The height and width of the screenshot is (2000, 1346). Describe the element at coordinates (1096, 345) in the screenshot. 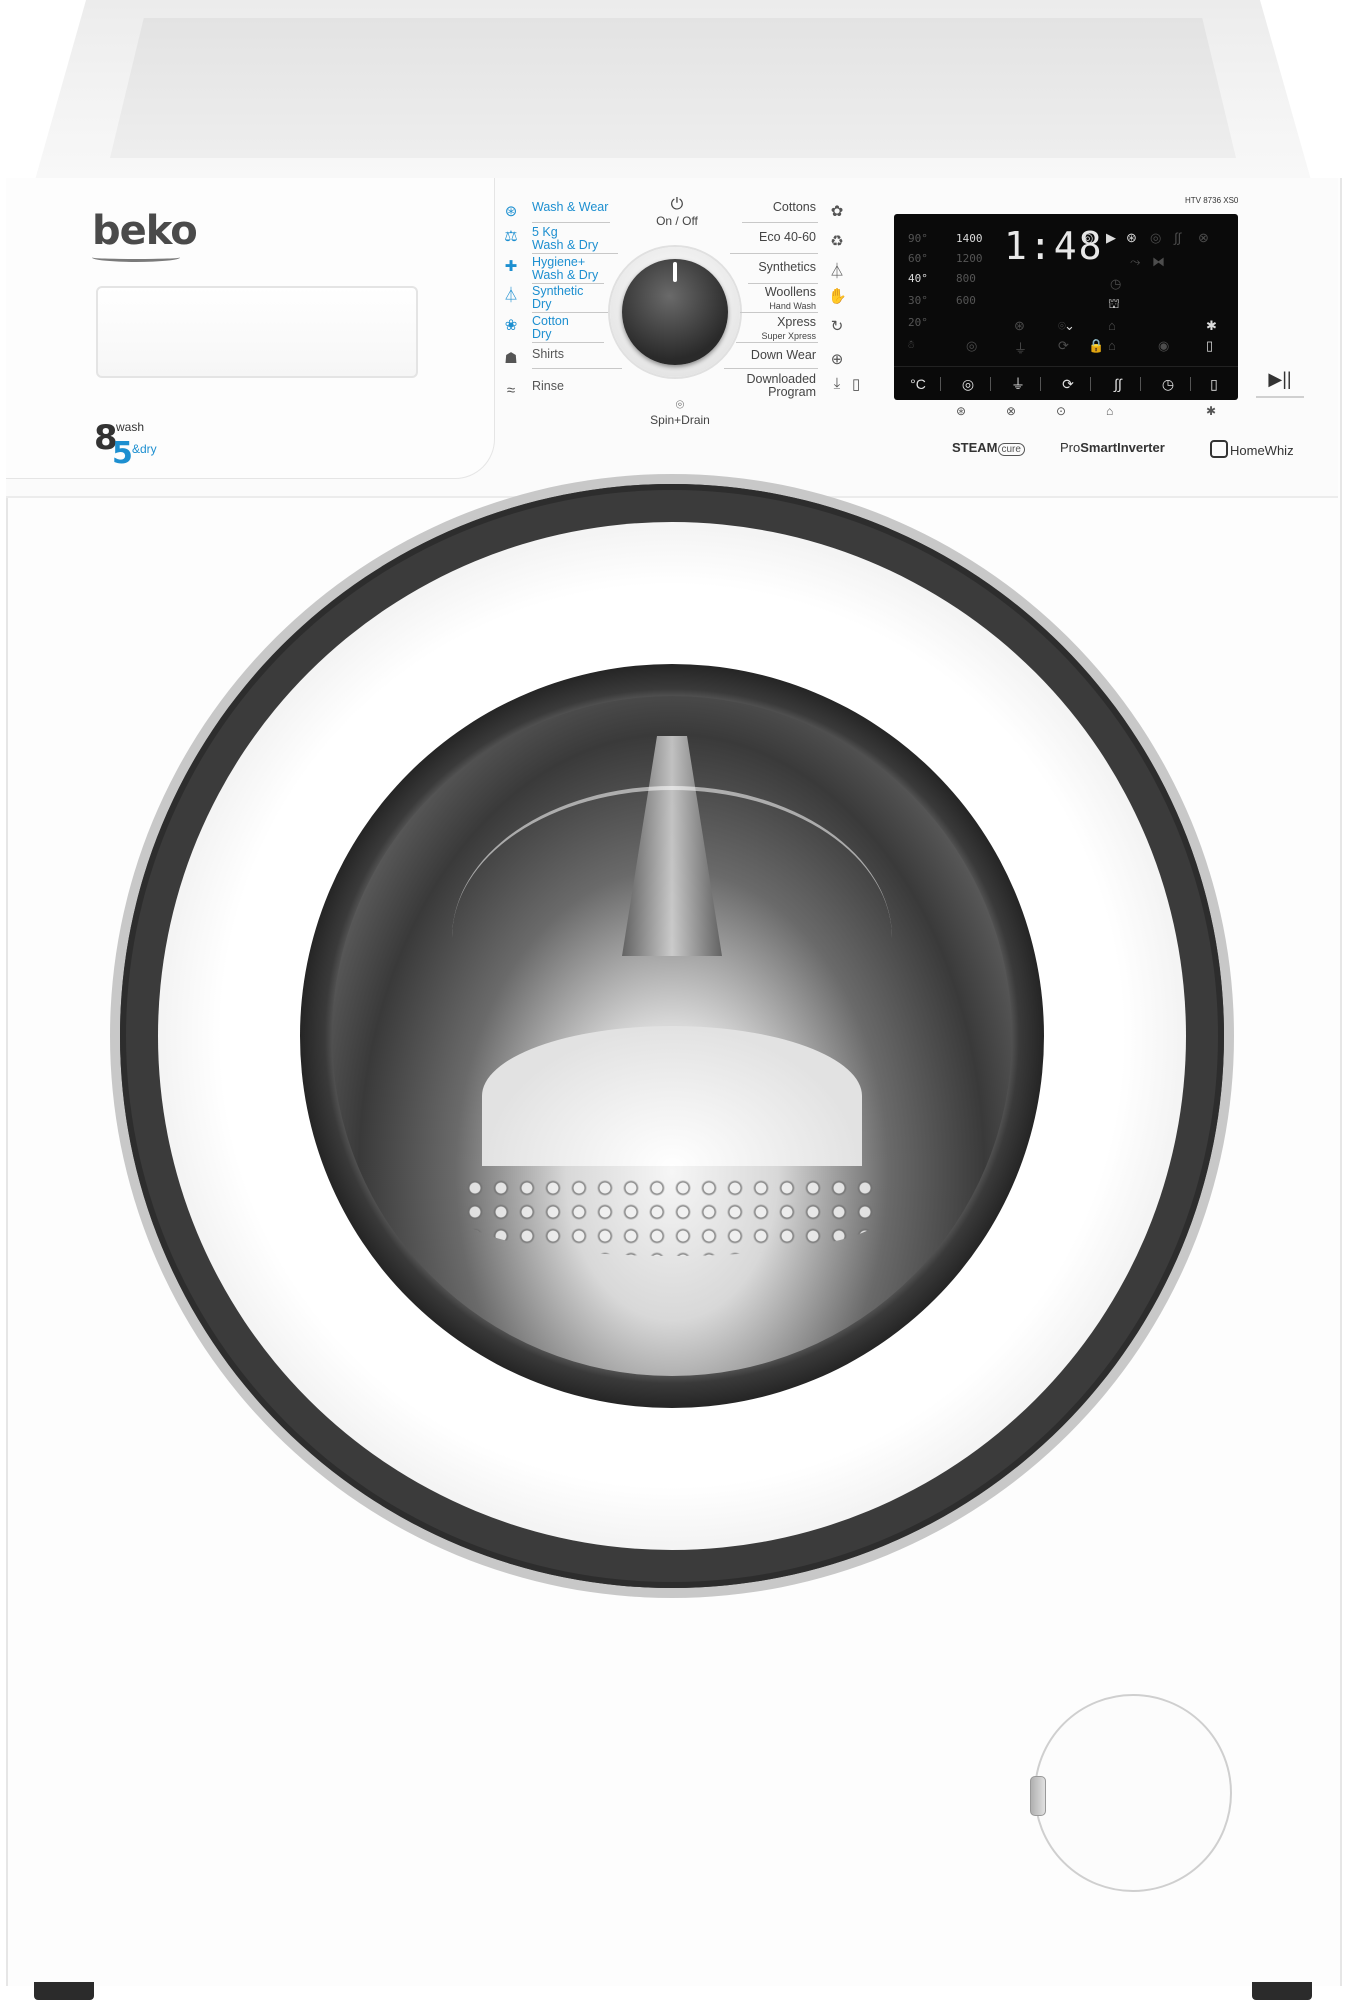

I see `child-lock-icon: 🔒` at that location.